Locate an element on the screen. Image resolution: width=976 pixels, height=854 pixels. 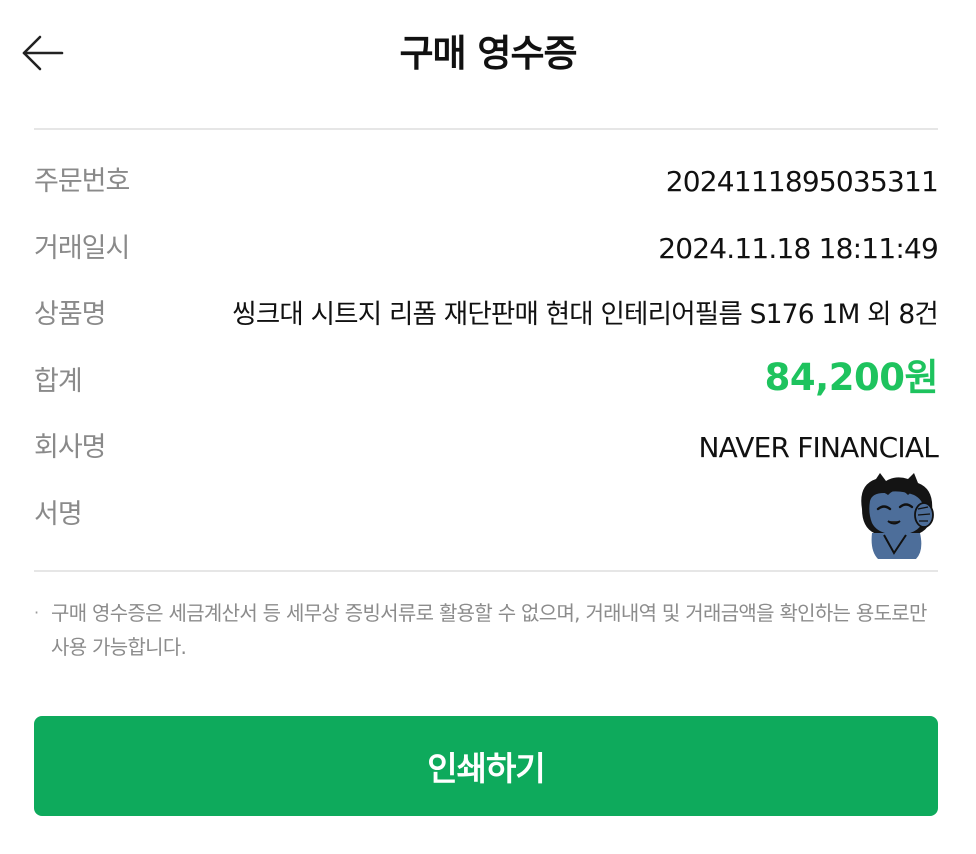
page-title: 구매 영수증 is located at coordinates (488, 53).